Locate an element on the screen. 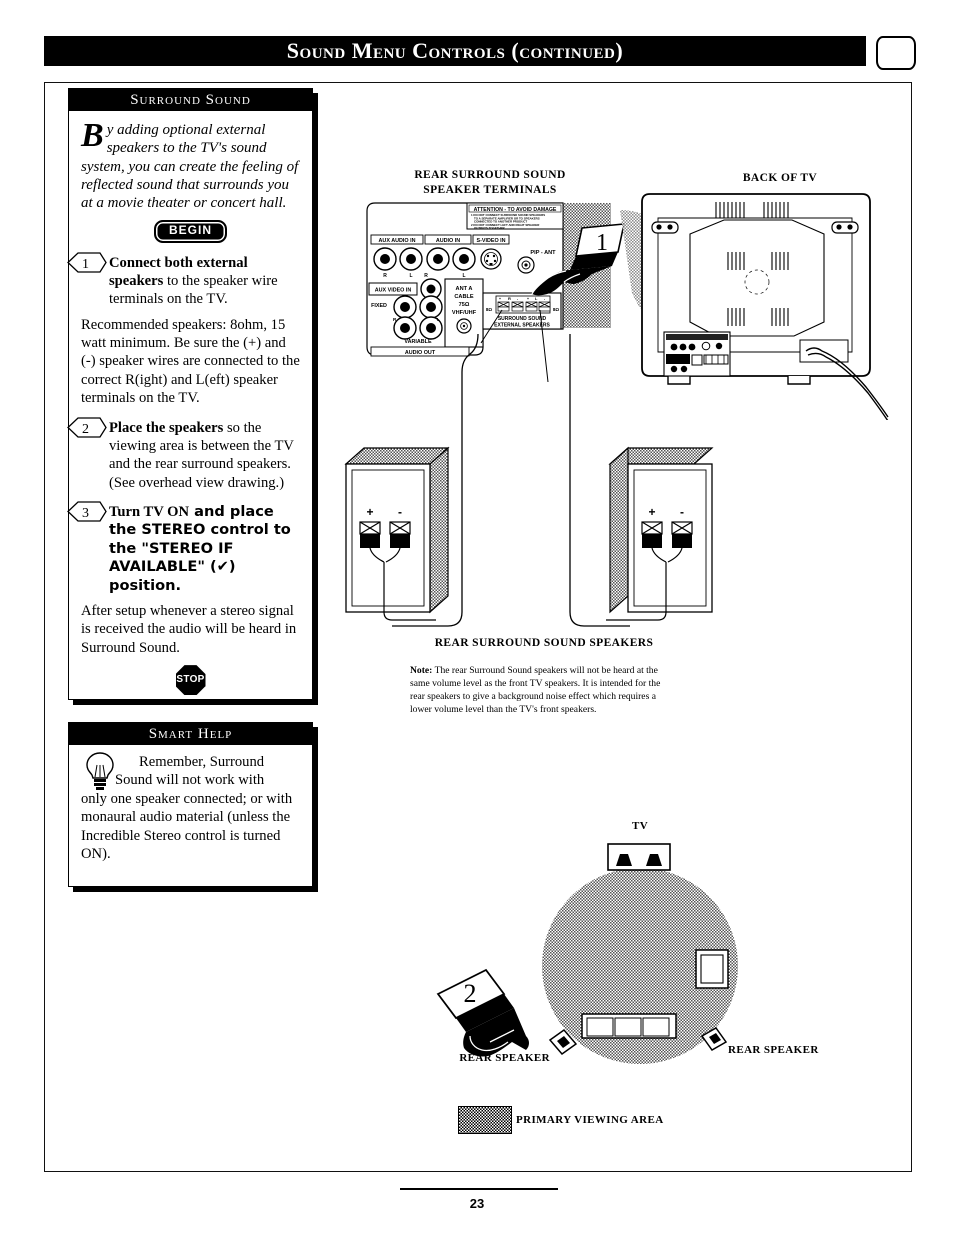  hand-pointer-callout-1: 1 is located at coordinates (578, 259).